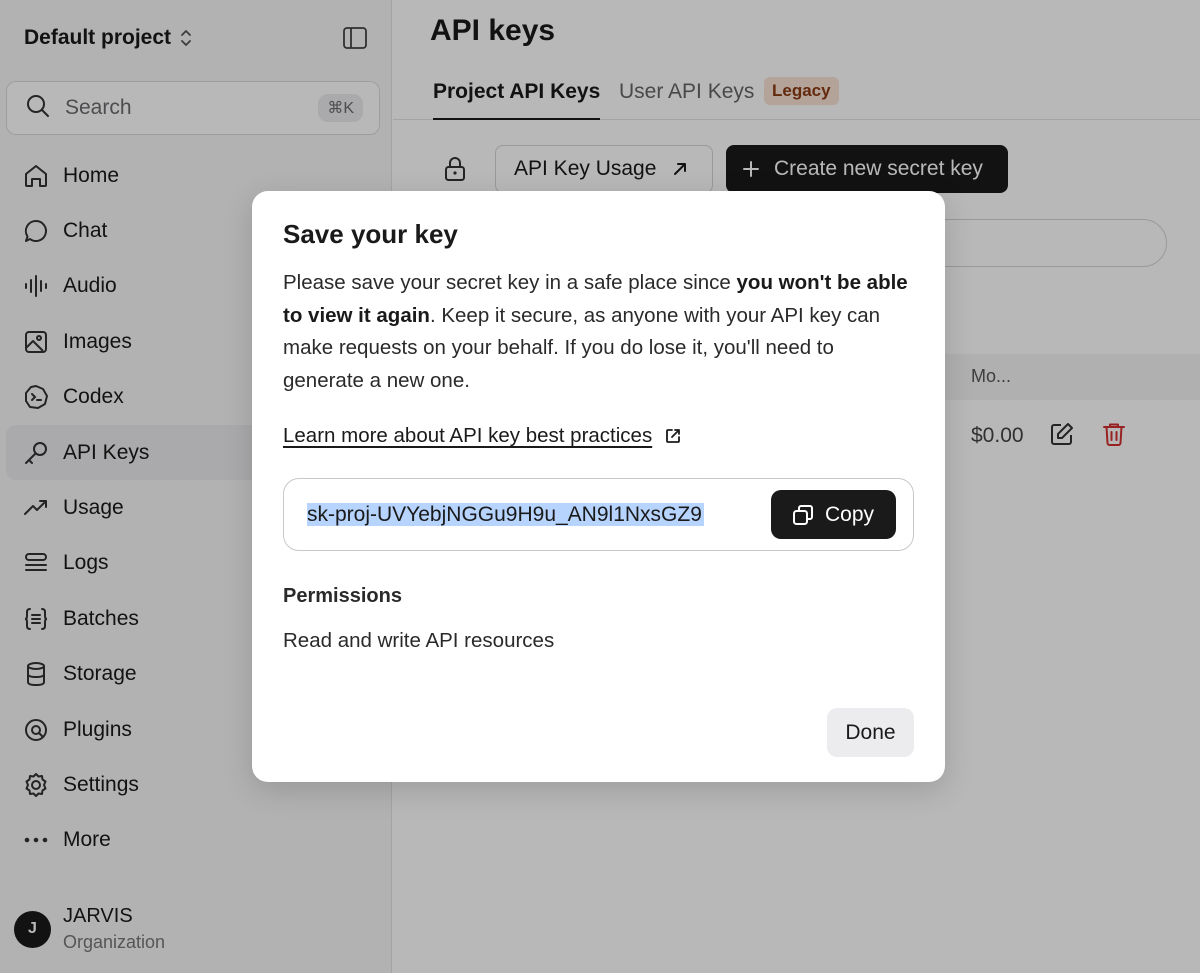  What do you see at coordinates (419, 640) in the screenshot?
I see `permissions-value: Read and write API resources` at bounding box center [419, 640].